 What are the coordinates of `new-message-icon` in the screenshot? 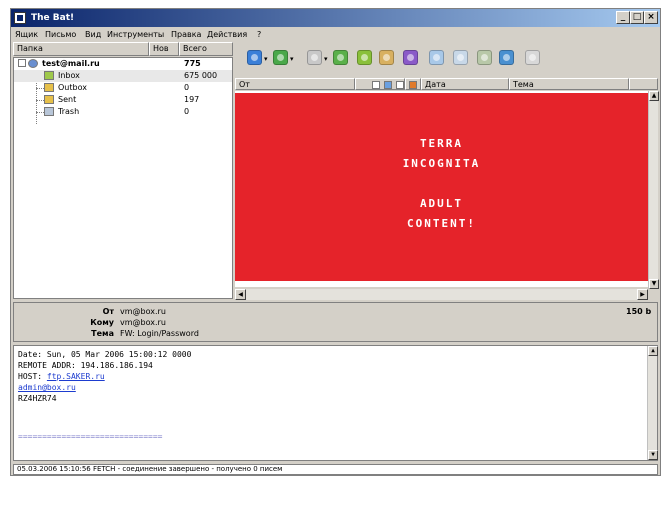 It's located at (314, 57).